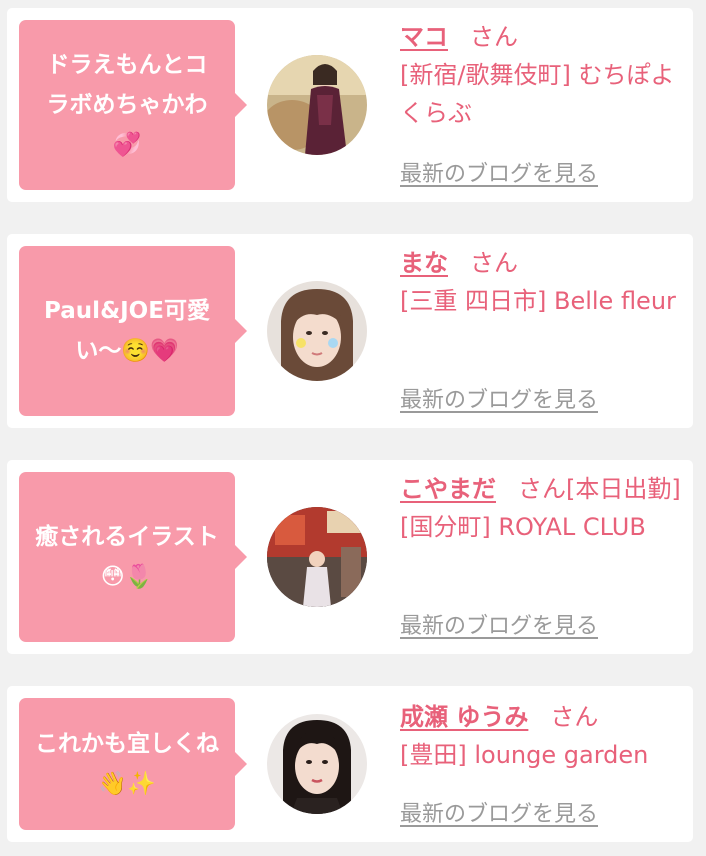  I want to click on cast-name-link: マコ, so click(424, 37).